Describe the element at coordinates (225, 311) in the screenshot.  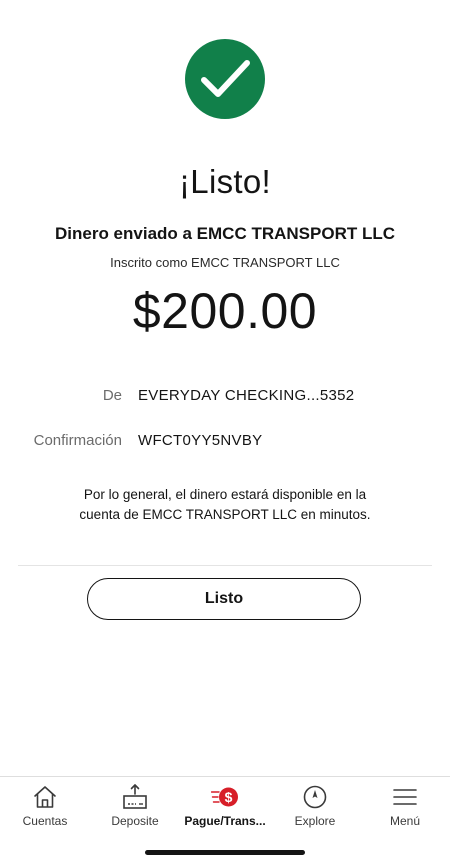
I see `transfer-amount: $200.00` at that location.